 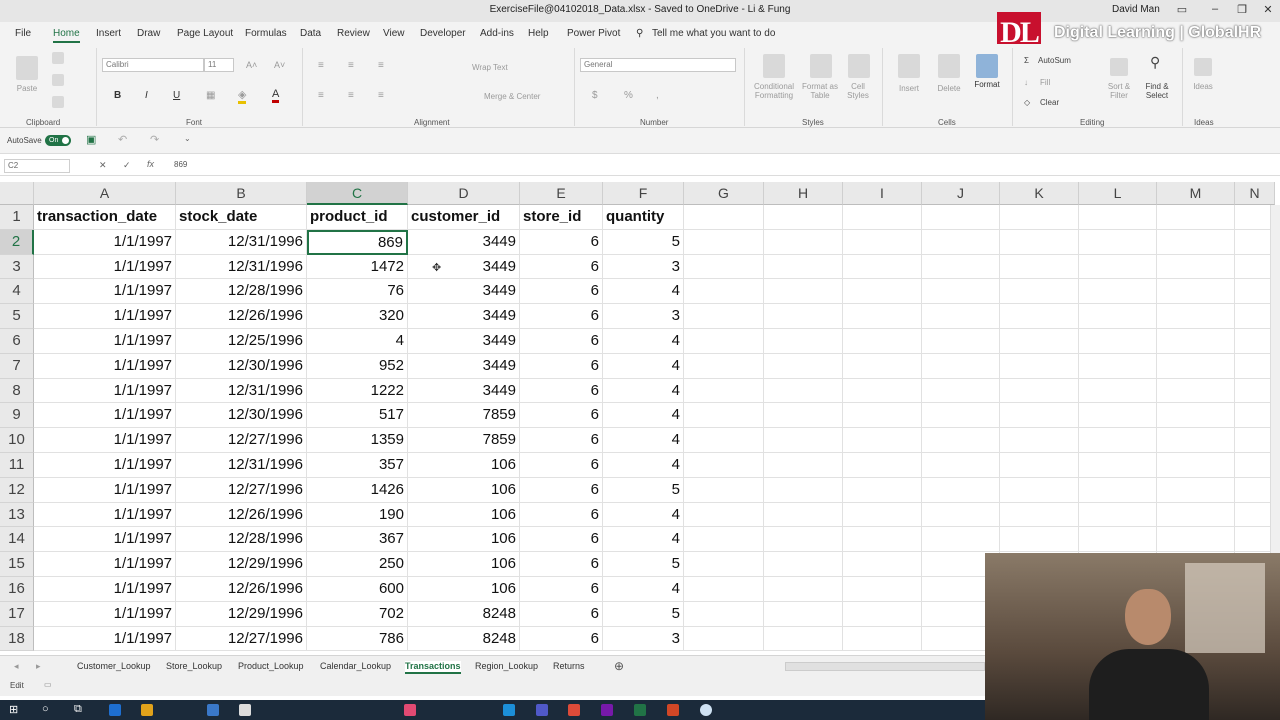 I want to click on column-title-cell: product_id, so click(x=357, y=217).